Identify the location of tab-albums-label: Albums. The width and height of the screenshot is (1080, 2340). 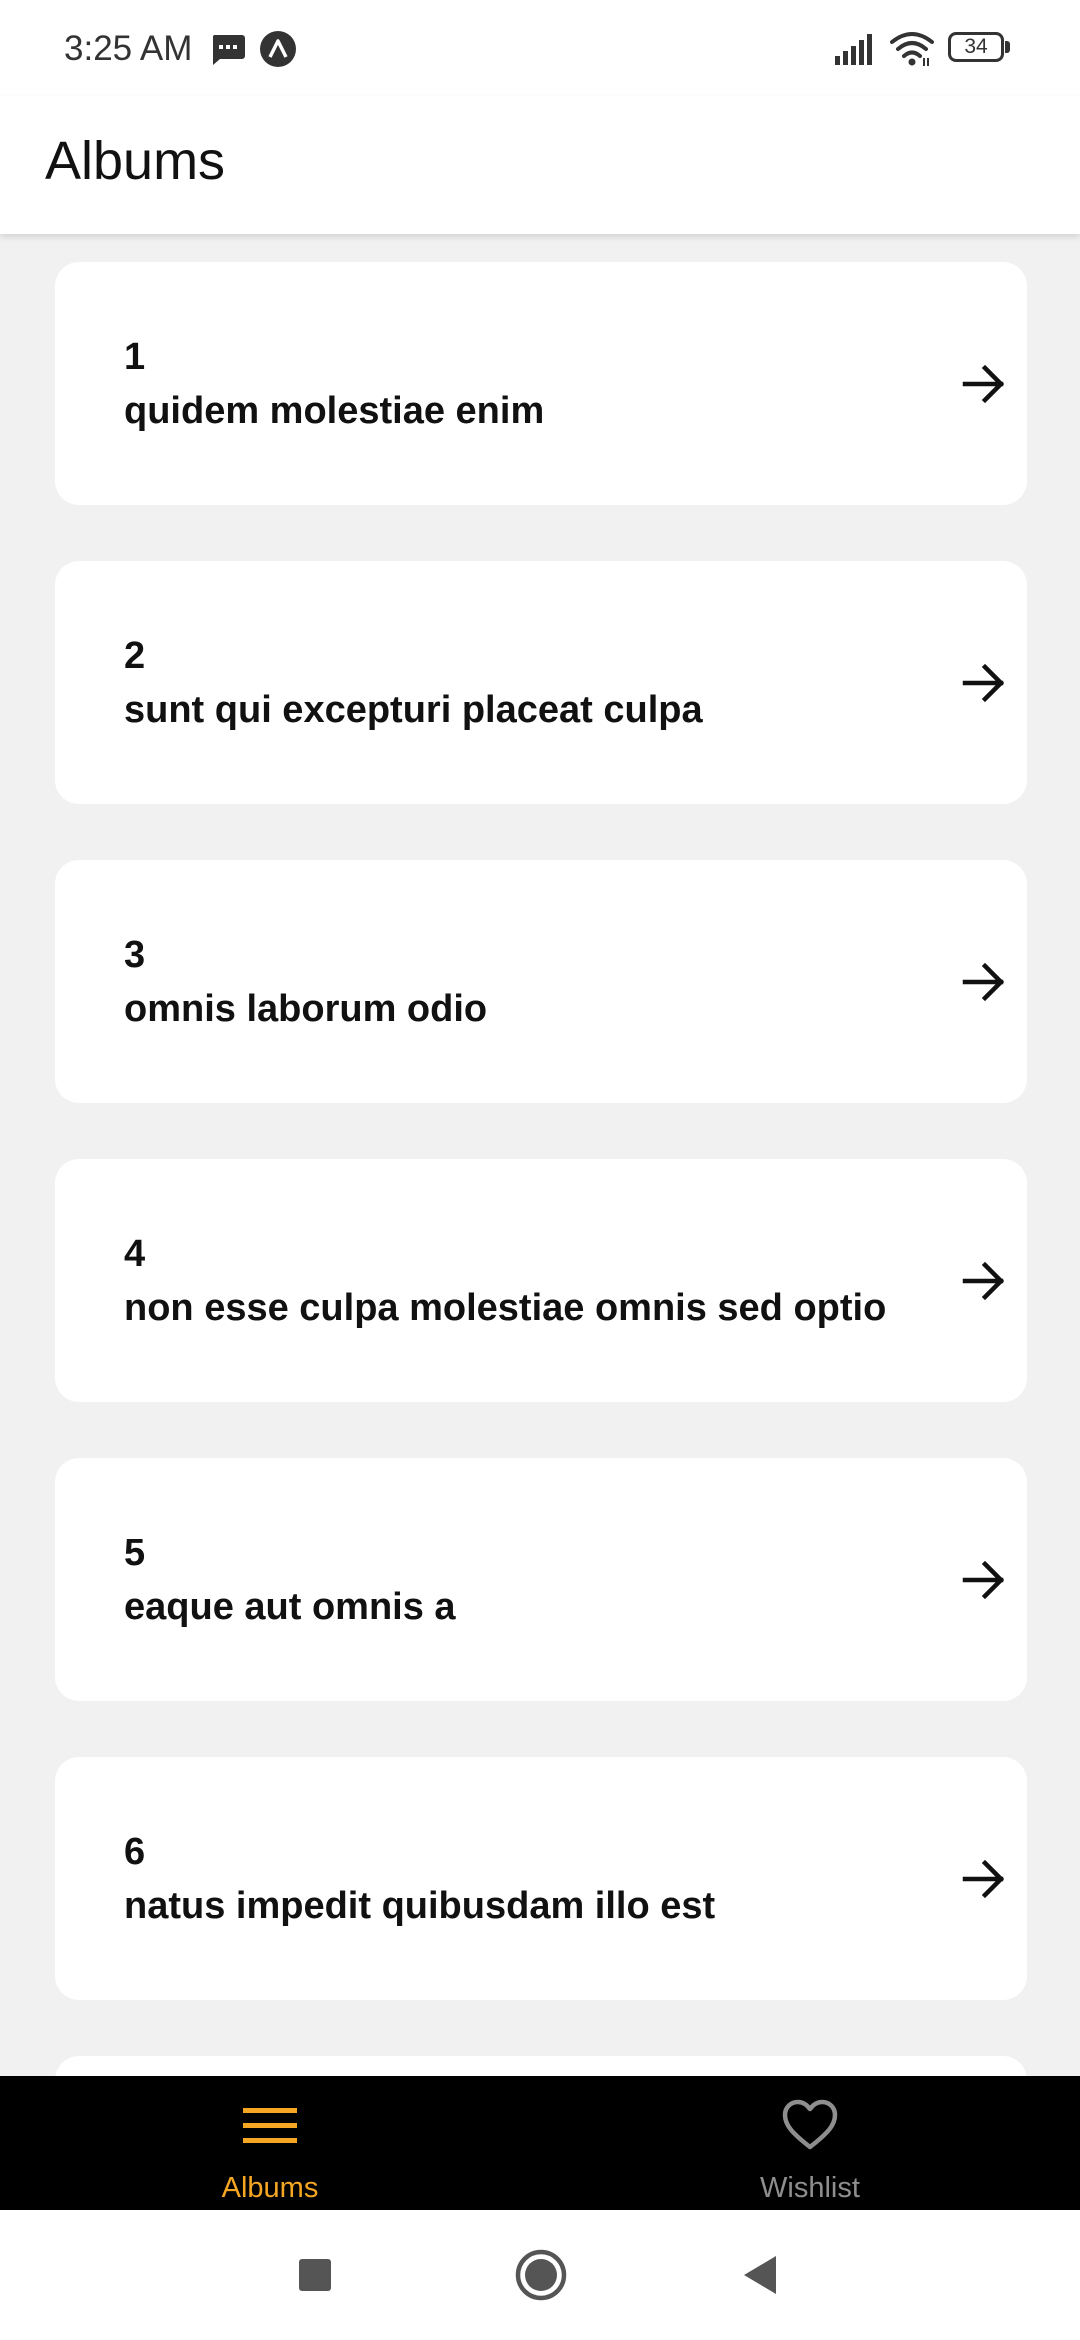
(270, 2188).